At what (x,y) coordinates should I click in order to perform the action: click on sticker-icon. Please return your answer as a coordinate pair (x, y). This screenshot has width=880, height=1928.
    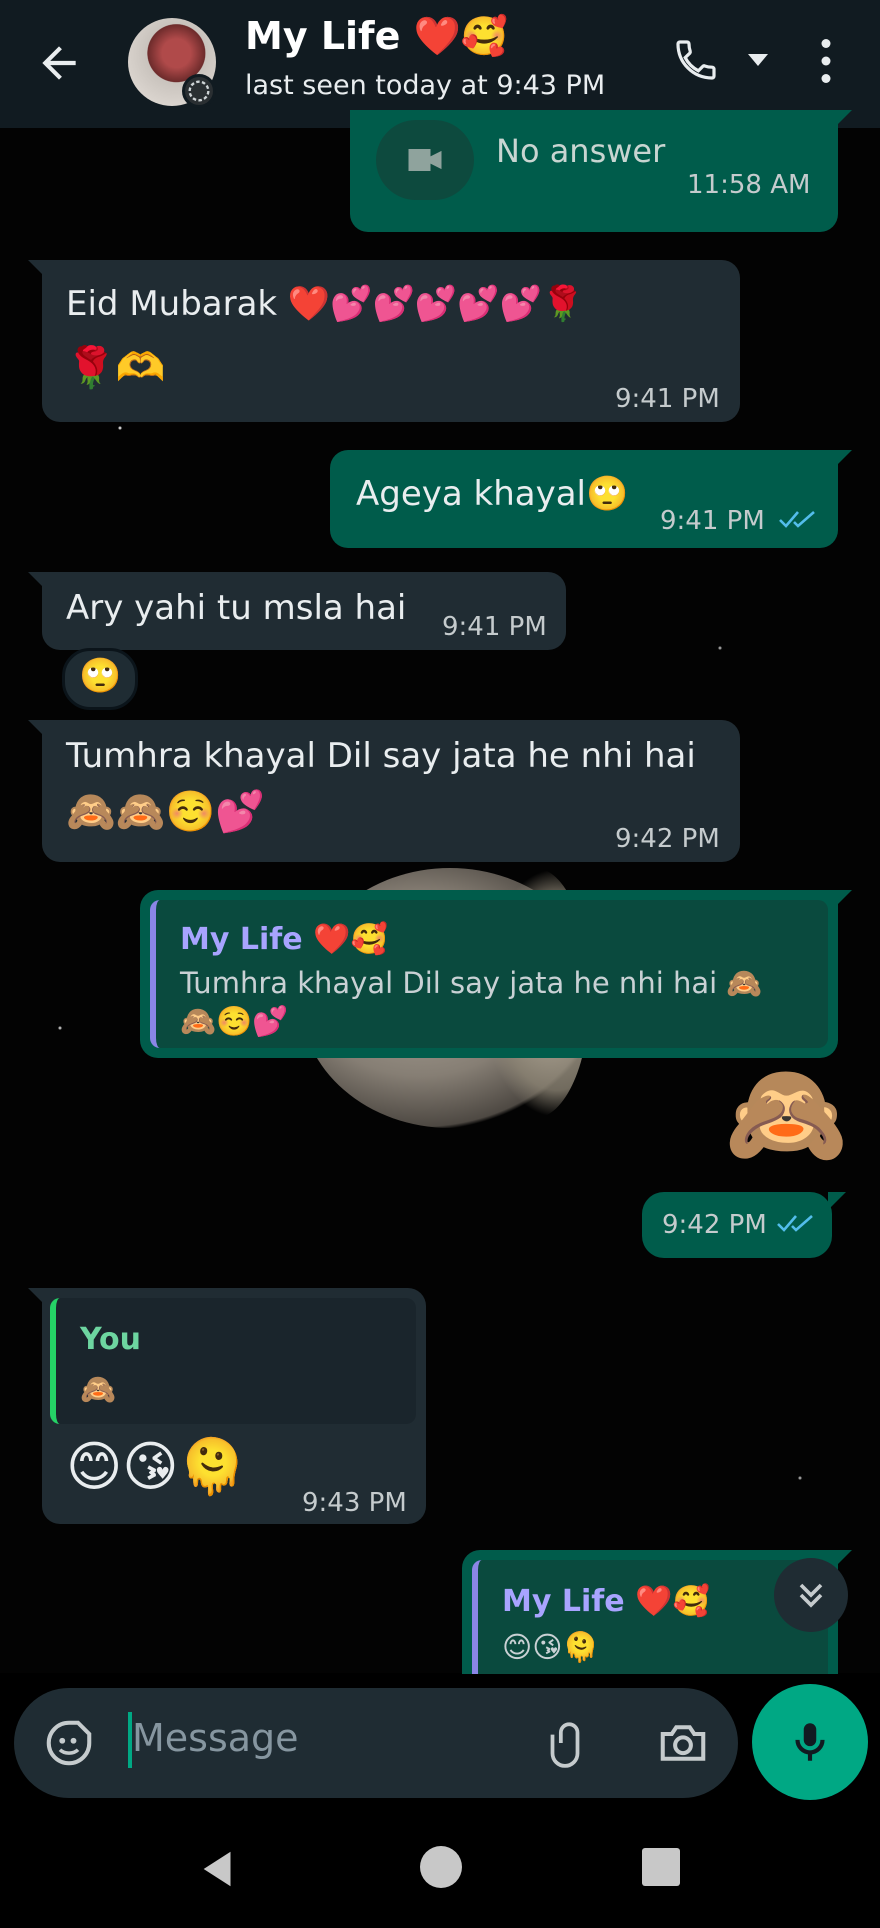
    Looking at the image, I should click on (69, 1743).